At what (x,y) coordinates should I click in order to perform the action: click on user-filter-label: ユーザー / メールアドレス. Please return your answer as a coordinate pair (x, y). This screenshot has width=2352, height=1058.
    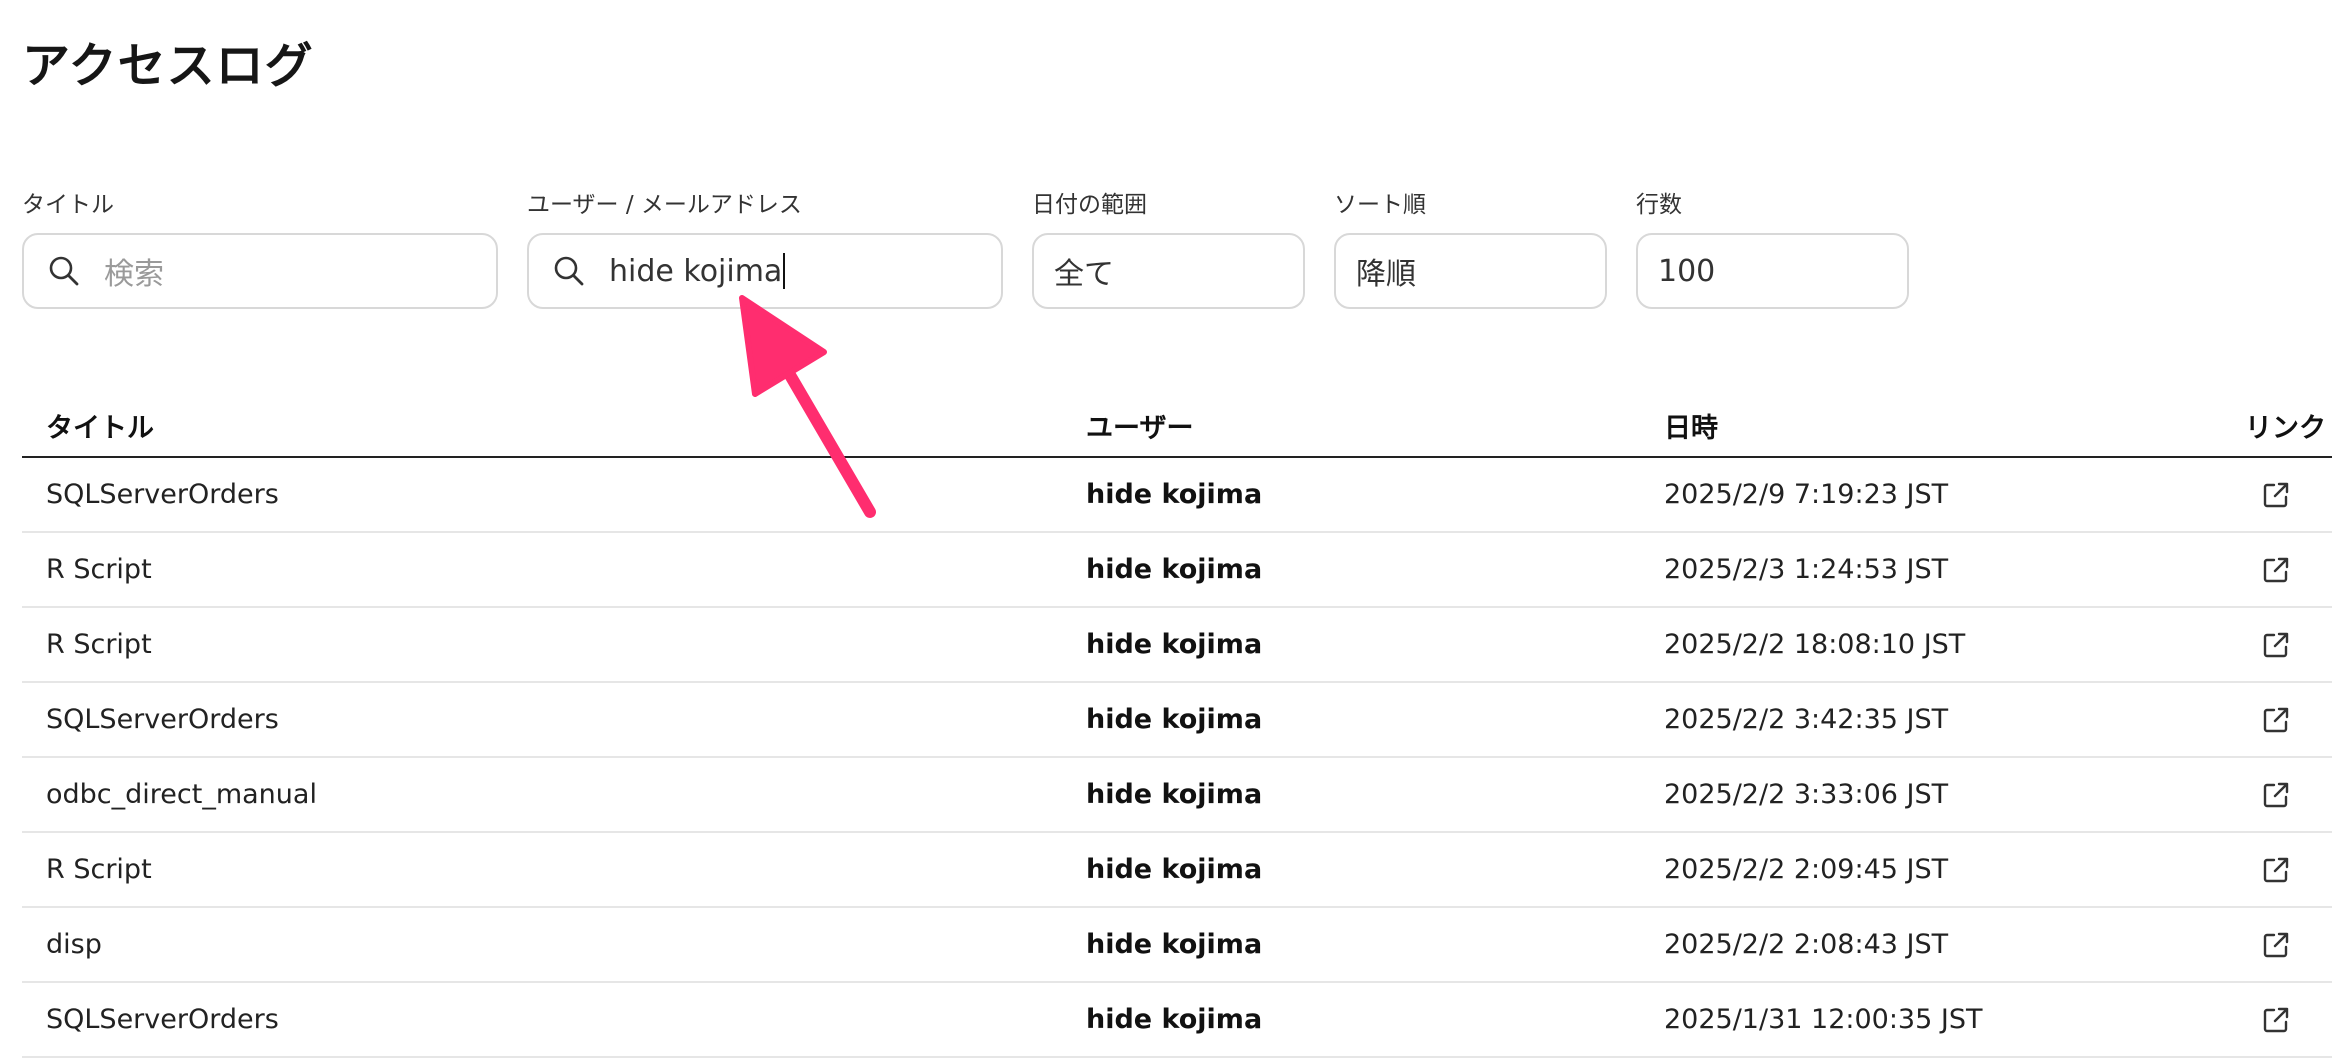
    Looking at the image, I should click on (664, 205).